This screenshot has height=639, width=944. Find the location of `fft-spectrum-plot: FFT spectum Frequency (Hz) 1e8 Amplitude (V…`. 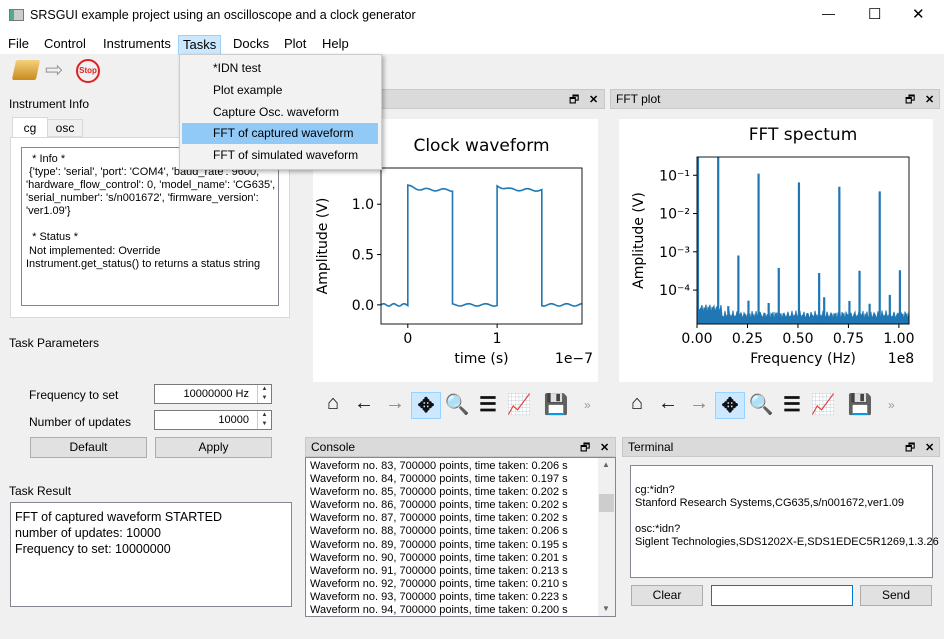

fft-spectrum-plot: FFT spectum Frequency (Hz) 1e8 Amplitude (V… is located at coordinates (776, 250).